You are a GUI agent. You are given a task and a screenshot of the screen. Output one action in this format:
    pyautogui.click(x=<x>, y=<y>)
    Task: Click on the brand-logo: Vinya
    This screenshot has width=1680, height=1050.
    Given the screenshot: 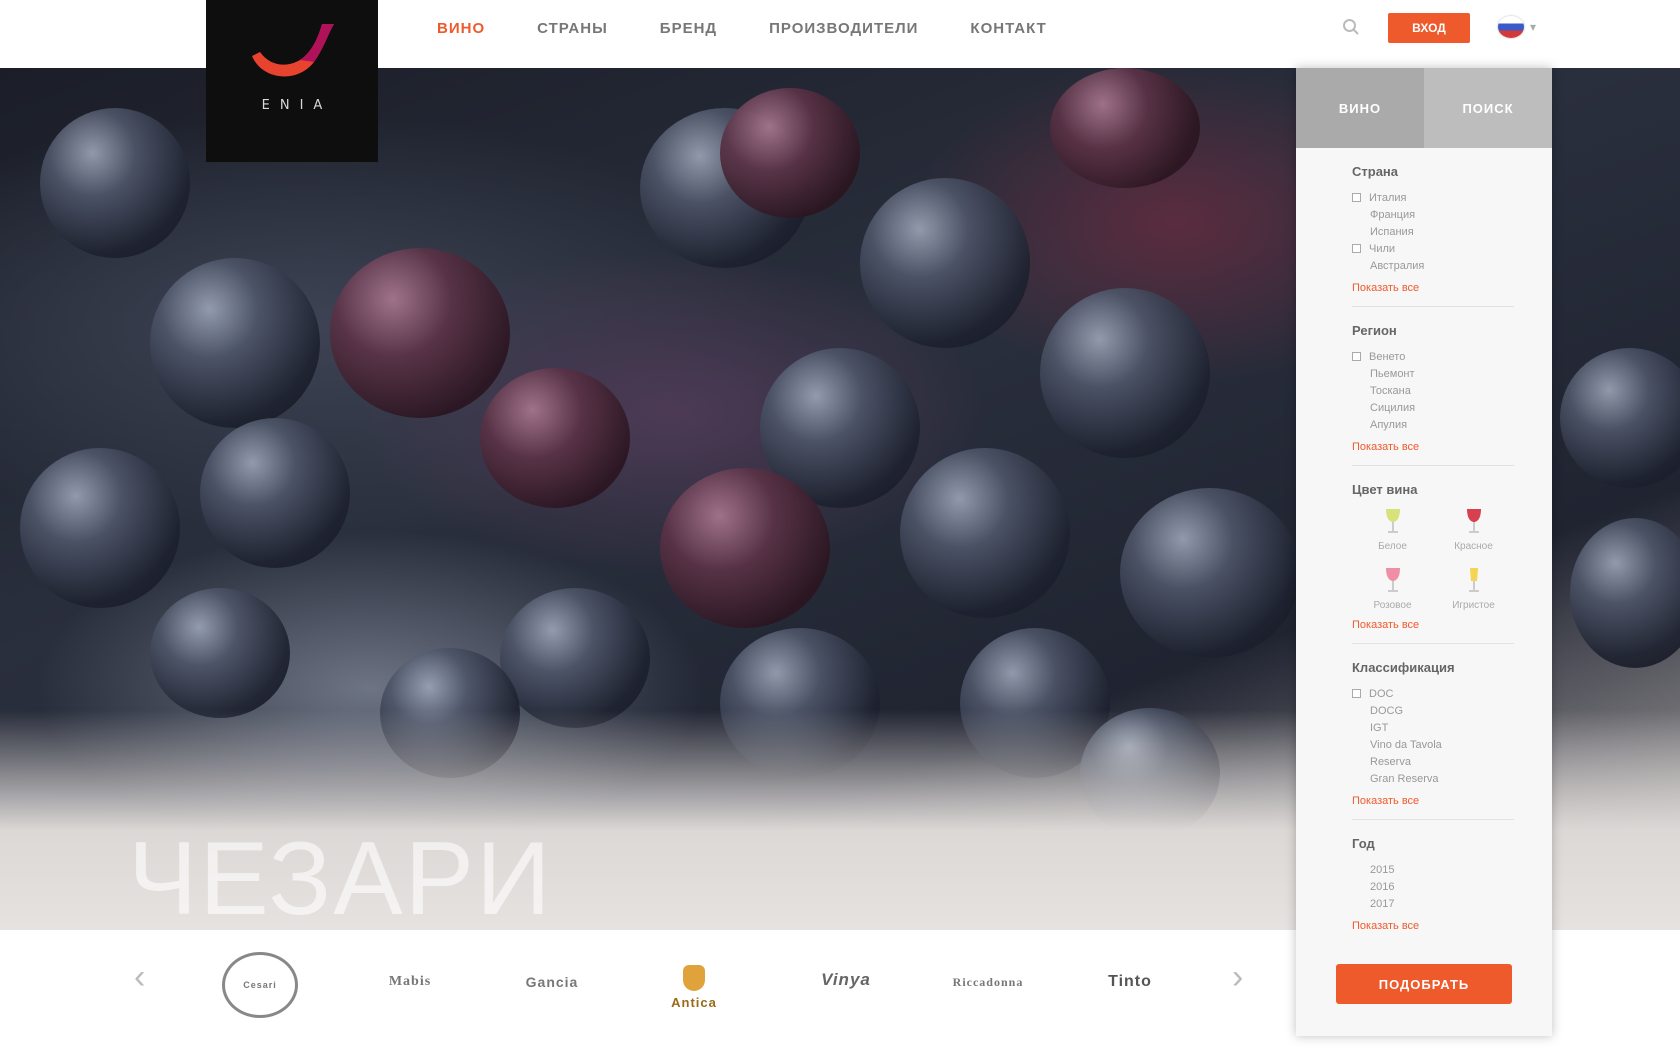 What is the action you would take?
    pyautogui.click(x=846, y=980)
    